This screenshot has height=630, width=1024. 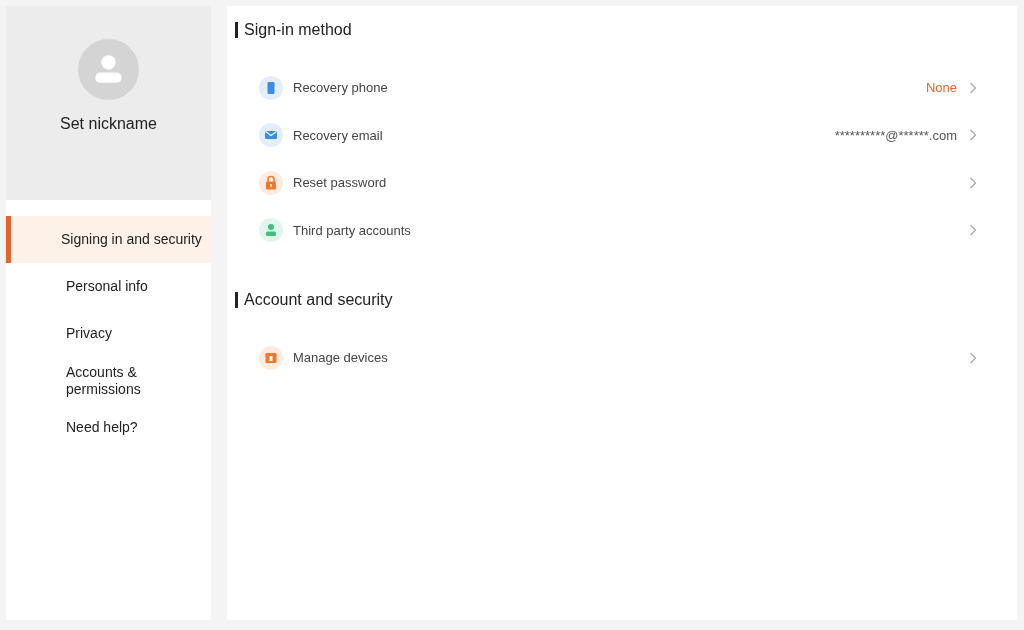 What do you see at coordinates (941, 88) in the screenshot?
I see `row-value: None` at bounding box center [941, 88].